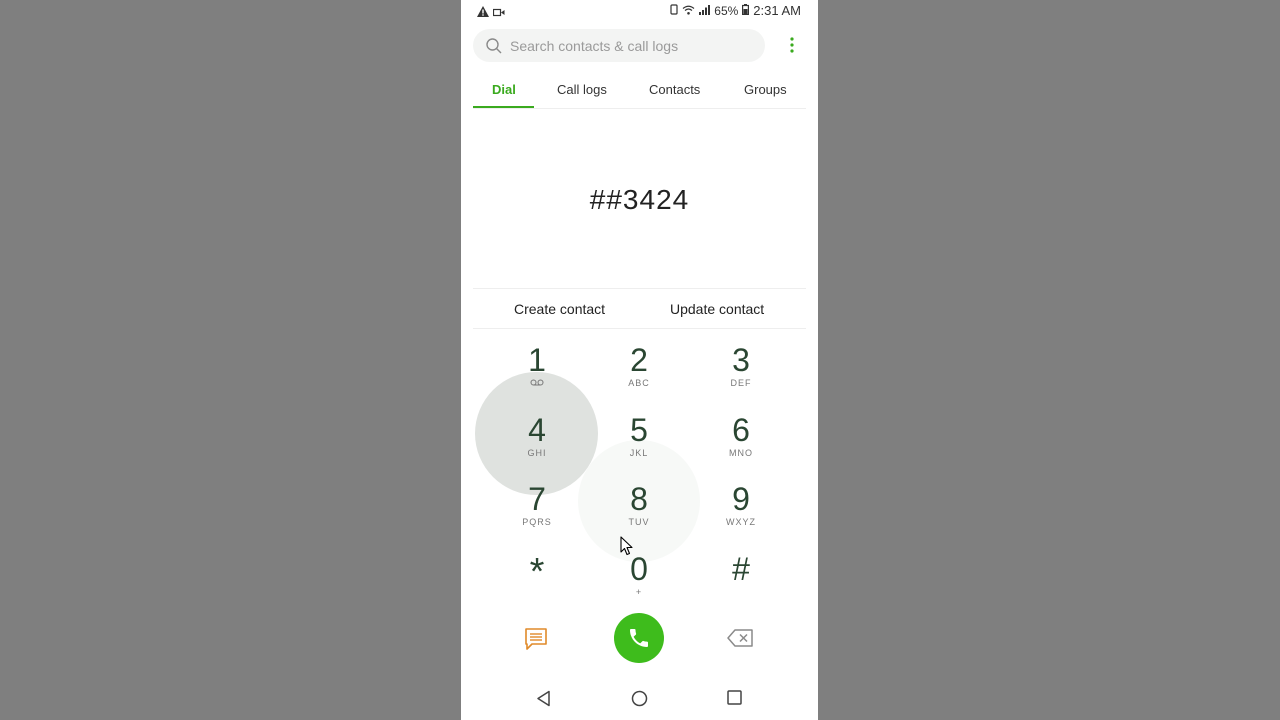  Describe the element at coordinates (639, 592) in the screenshot. I see `key-letters: +` at that location.